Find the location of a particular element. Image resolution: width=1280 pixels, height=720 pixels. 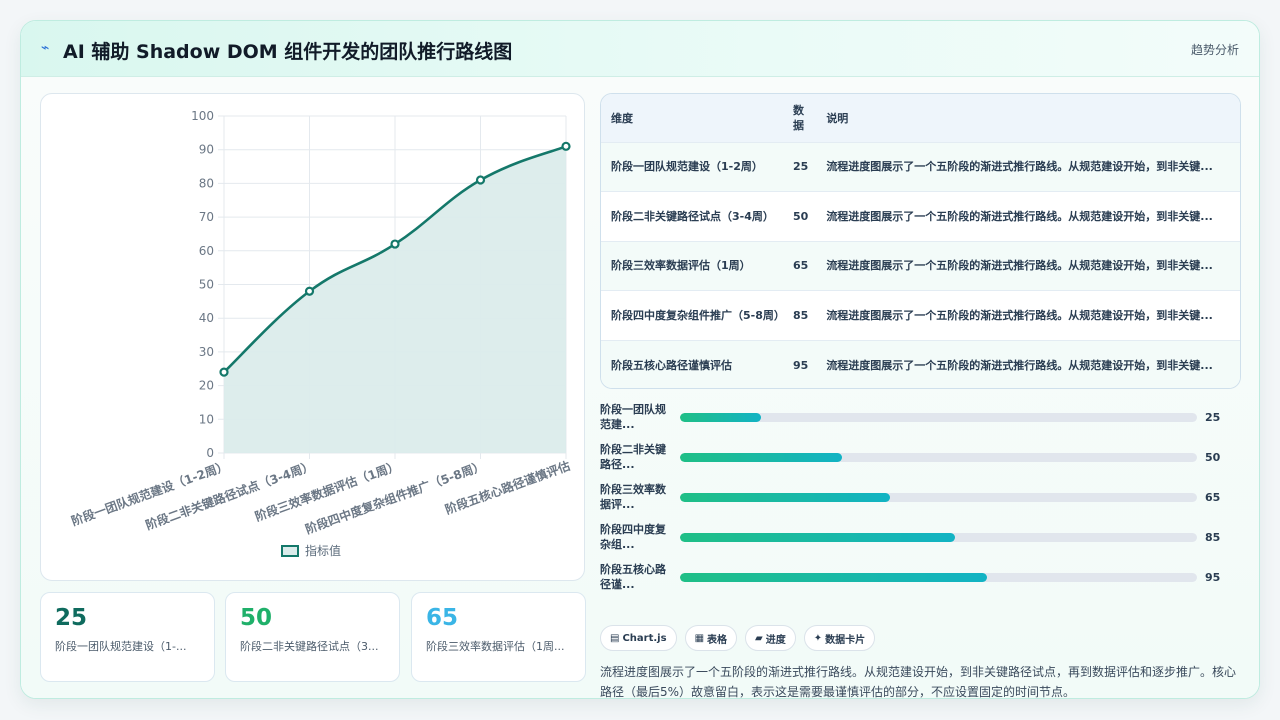

y-tick-label: 30 is located at coordinates (206, 352).